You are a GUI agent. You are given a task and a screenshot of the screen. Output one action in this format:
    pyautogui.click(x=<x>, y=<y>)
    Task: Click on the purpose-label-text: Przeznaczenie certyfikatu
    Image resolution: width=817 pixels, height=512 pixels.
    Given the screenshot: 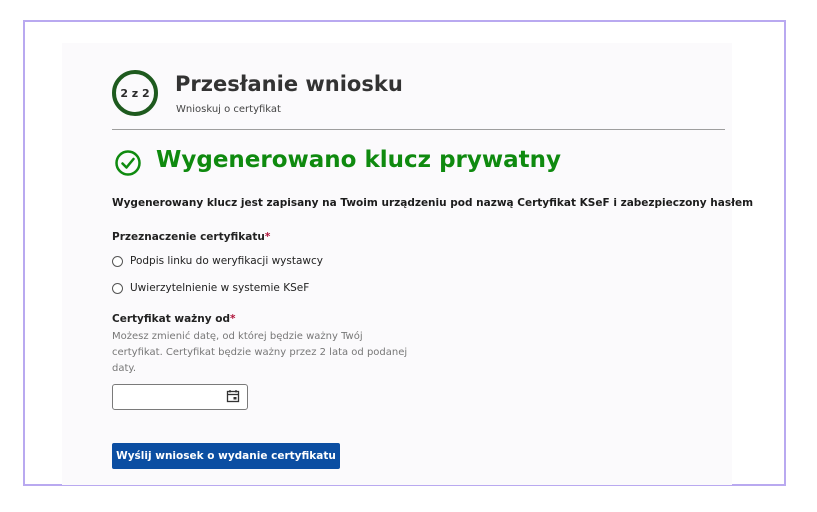 What is the action you would take?
    pyautogui.click(x=188, y=237)
    